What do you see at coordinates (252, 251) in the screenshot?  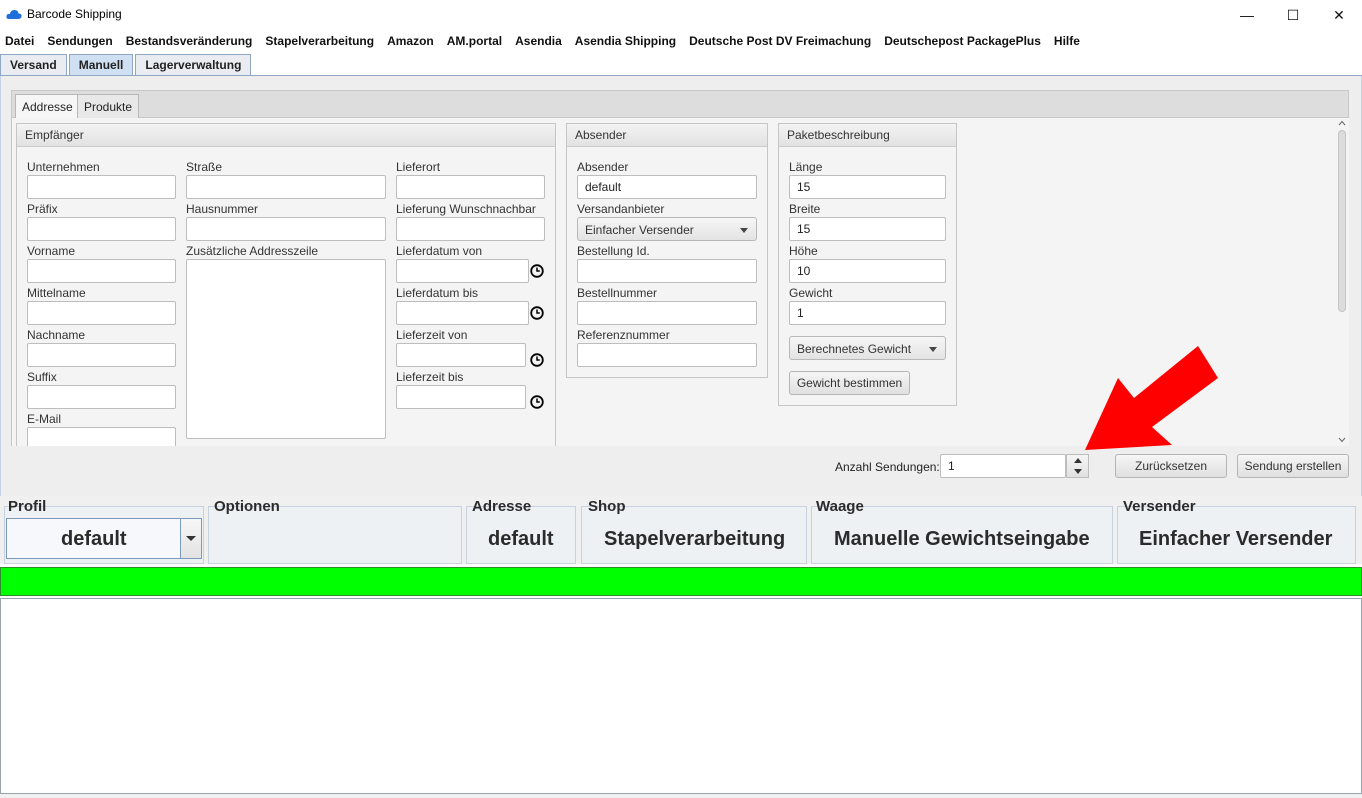 I see `label-zusaetzliche-addresszeile: Zusätzliche Addresszeile` at bounding box center [252, 251].